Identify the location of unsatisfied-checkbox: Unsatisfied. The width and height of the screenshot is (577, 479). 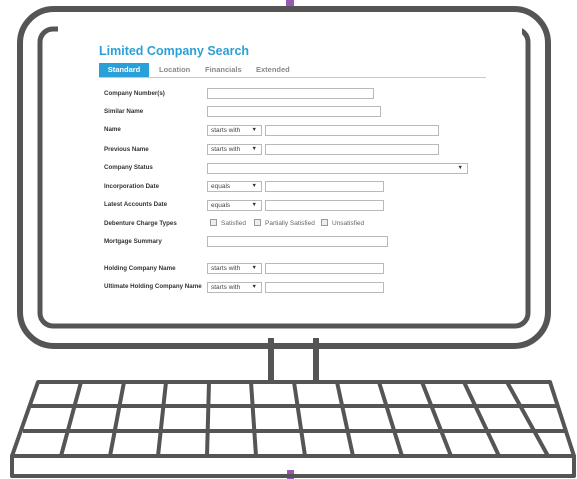
(342, 223).